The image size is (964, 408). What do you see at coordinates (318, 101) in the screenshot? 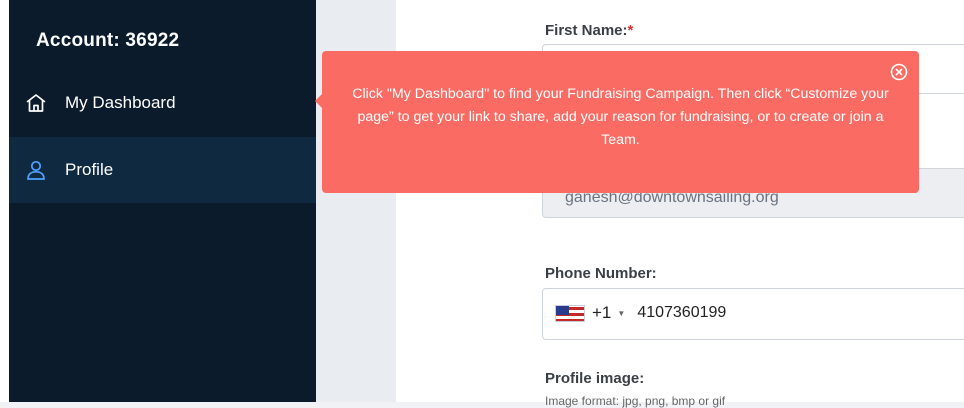
I see `tooltip-arrow` at bounding box center [318, 101].